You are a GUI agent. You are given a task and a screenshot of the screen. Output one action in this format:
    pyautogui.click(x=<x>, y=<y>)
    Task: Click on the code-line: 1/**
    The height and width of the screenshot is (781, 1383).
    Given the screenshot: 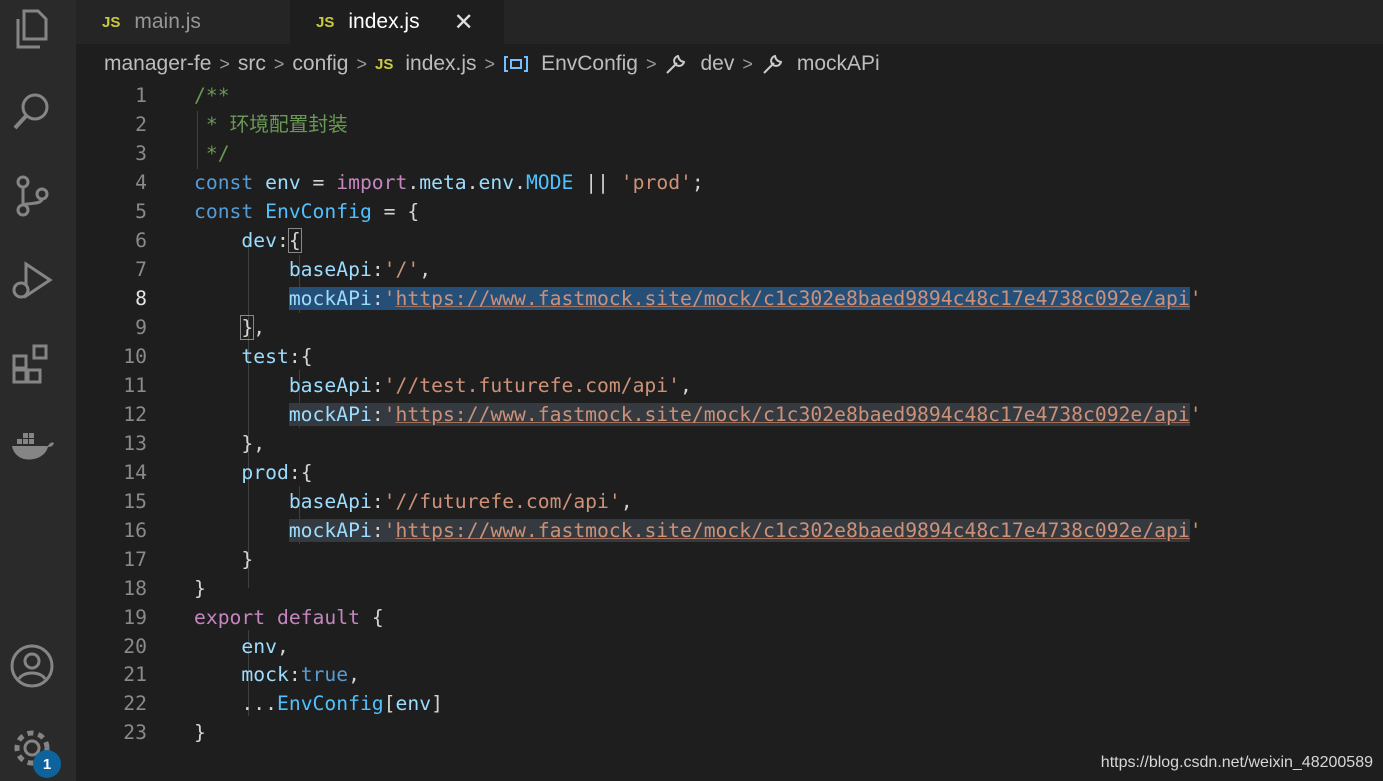 What is the action you would take?
    pyautogui.click(x=729, y=95)
    